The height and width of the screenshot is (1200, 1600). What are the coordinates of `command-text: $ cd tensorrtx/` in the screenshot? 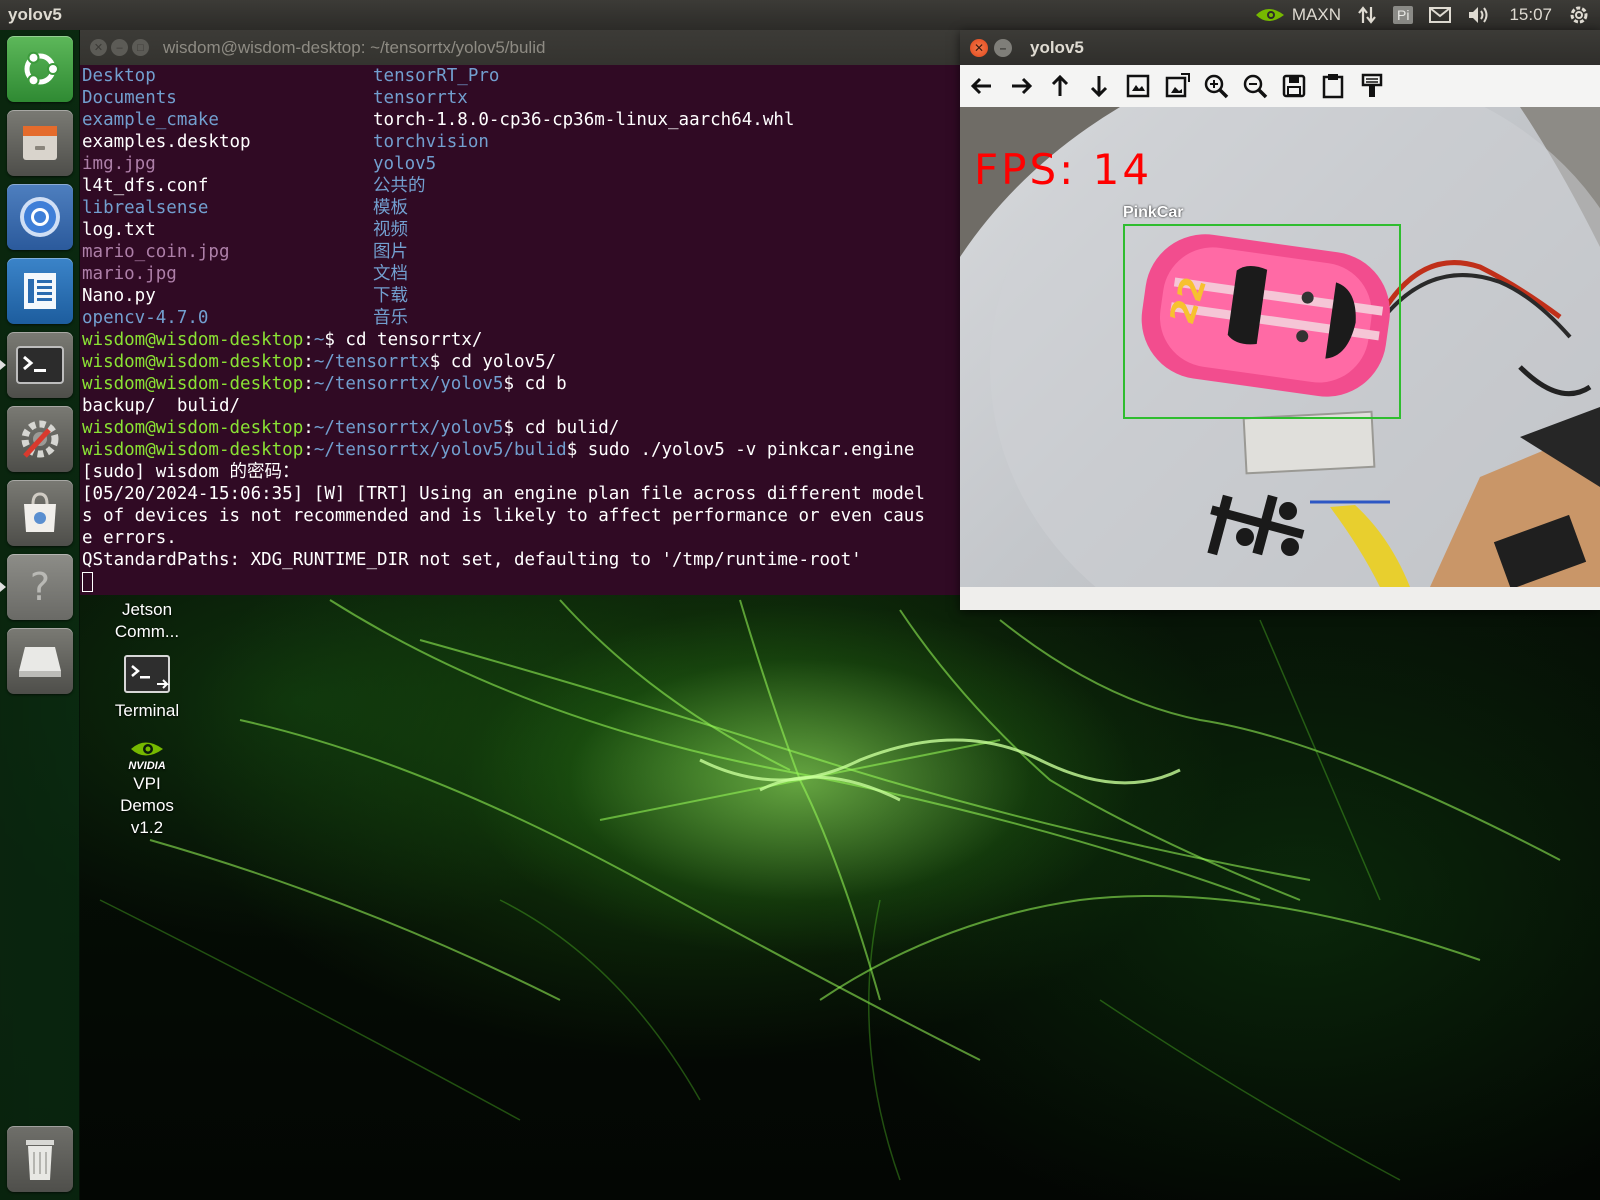 It's located at (403, 340).